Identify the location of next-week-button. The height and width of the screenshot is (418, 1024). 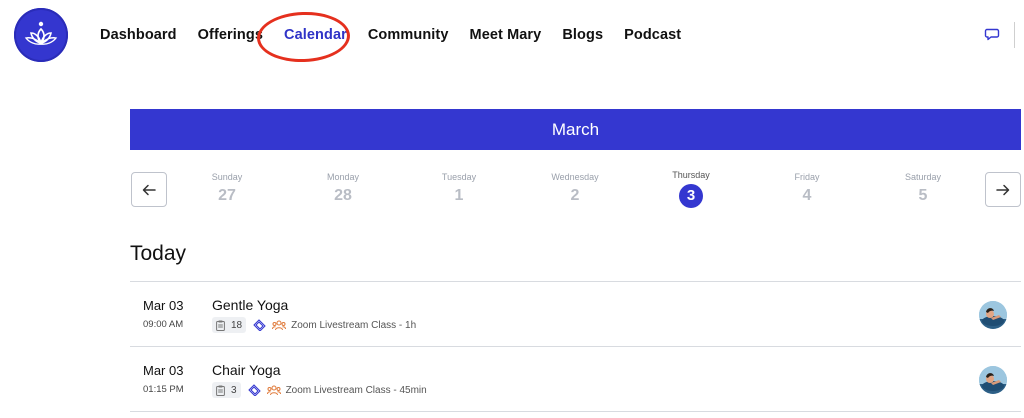
(1003, 189).